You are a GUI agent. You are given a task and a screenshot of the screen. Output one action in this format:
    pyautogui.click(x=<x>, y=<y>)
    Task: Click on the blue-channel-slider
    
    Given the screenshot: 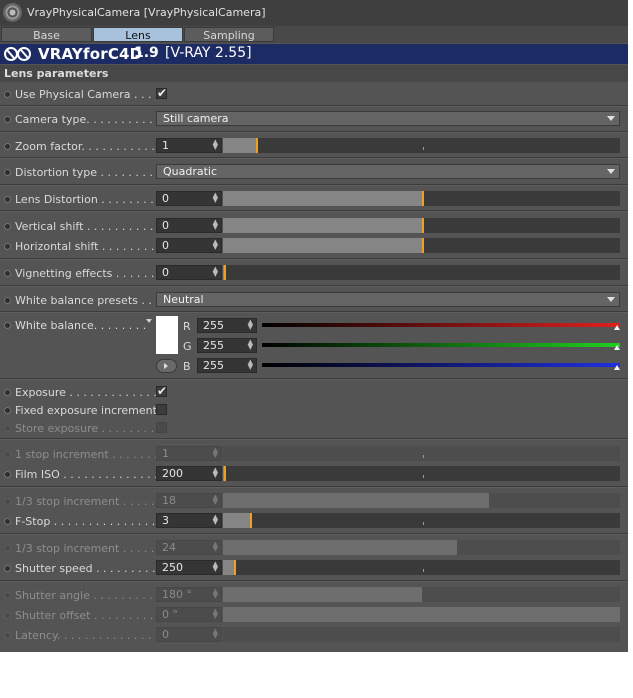 What is the action you would take?
    pyautogui.click(x=441, y=365)
    